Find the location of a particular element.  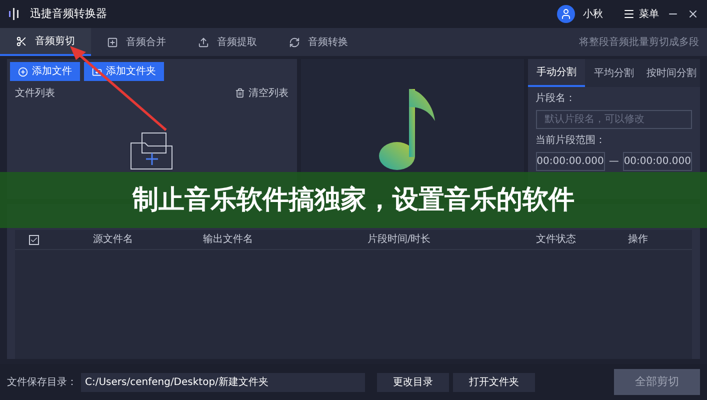

avatar-icon is located at coordinates (566, 14).